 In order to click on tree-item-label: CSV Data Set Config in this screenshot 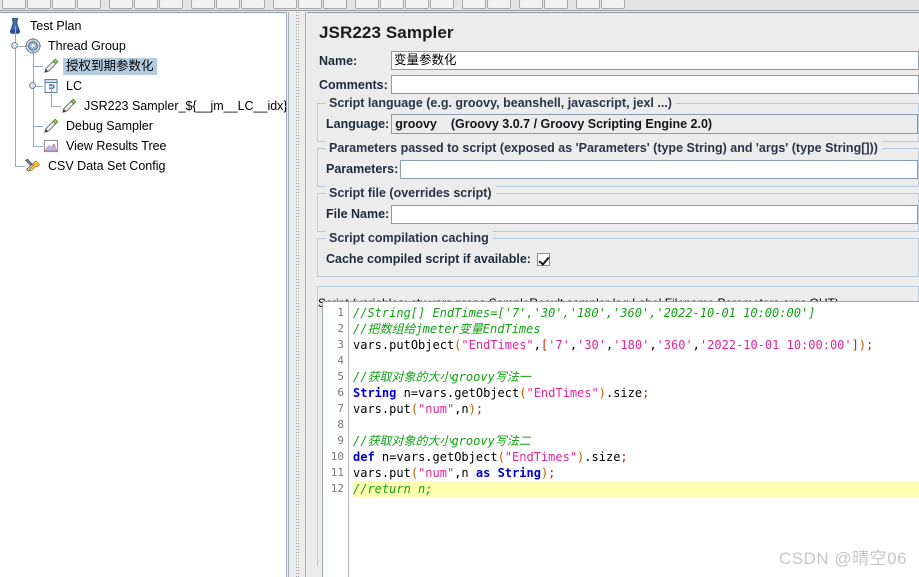, I will do `click(107, 165)`.